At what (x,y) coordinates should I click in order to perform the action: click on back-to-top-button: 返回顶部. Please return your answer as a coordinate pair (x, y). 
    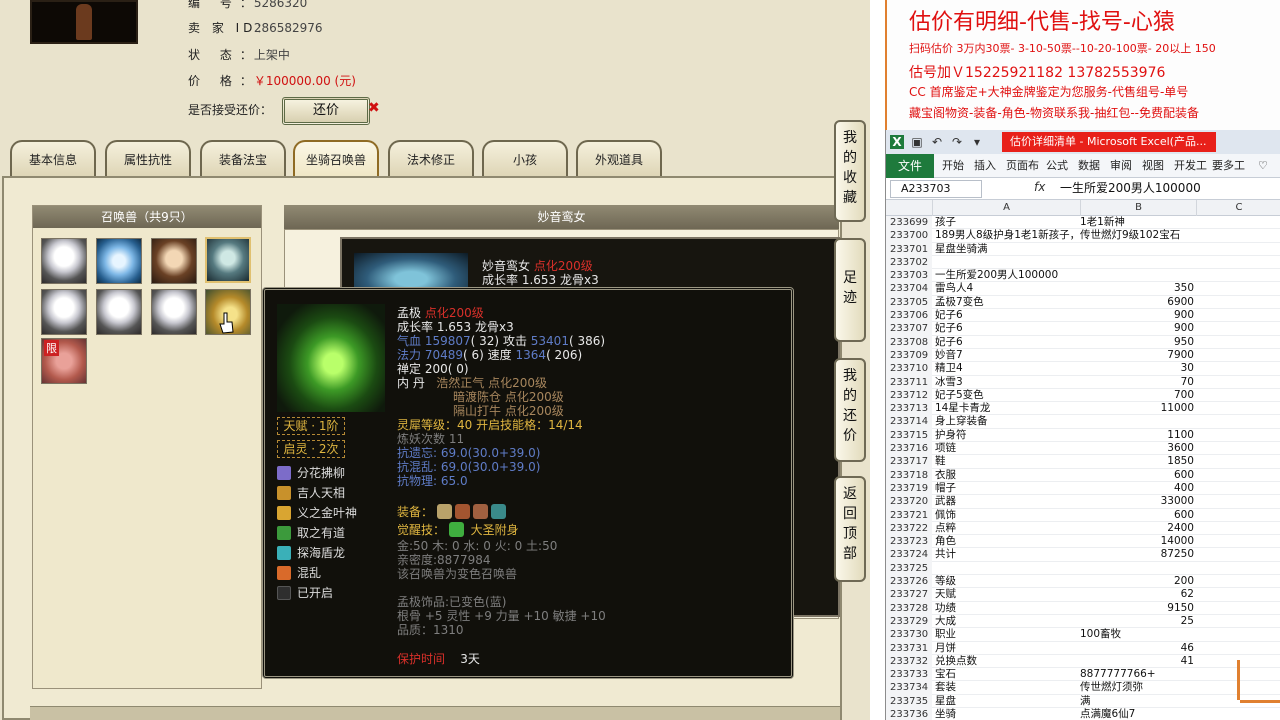
    Looking at the image, I should click on (850, 529).